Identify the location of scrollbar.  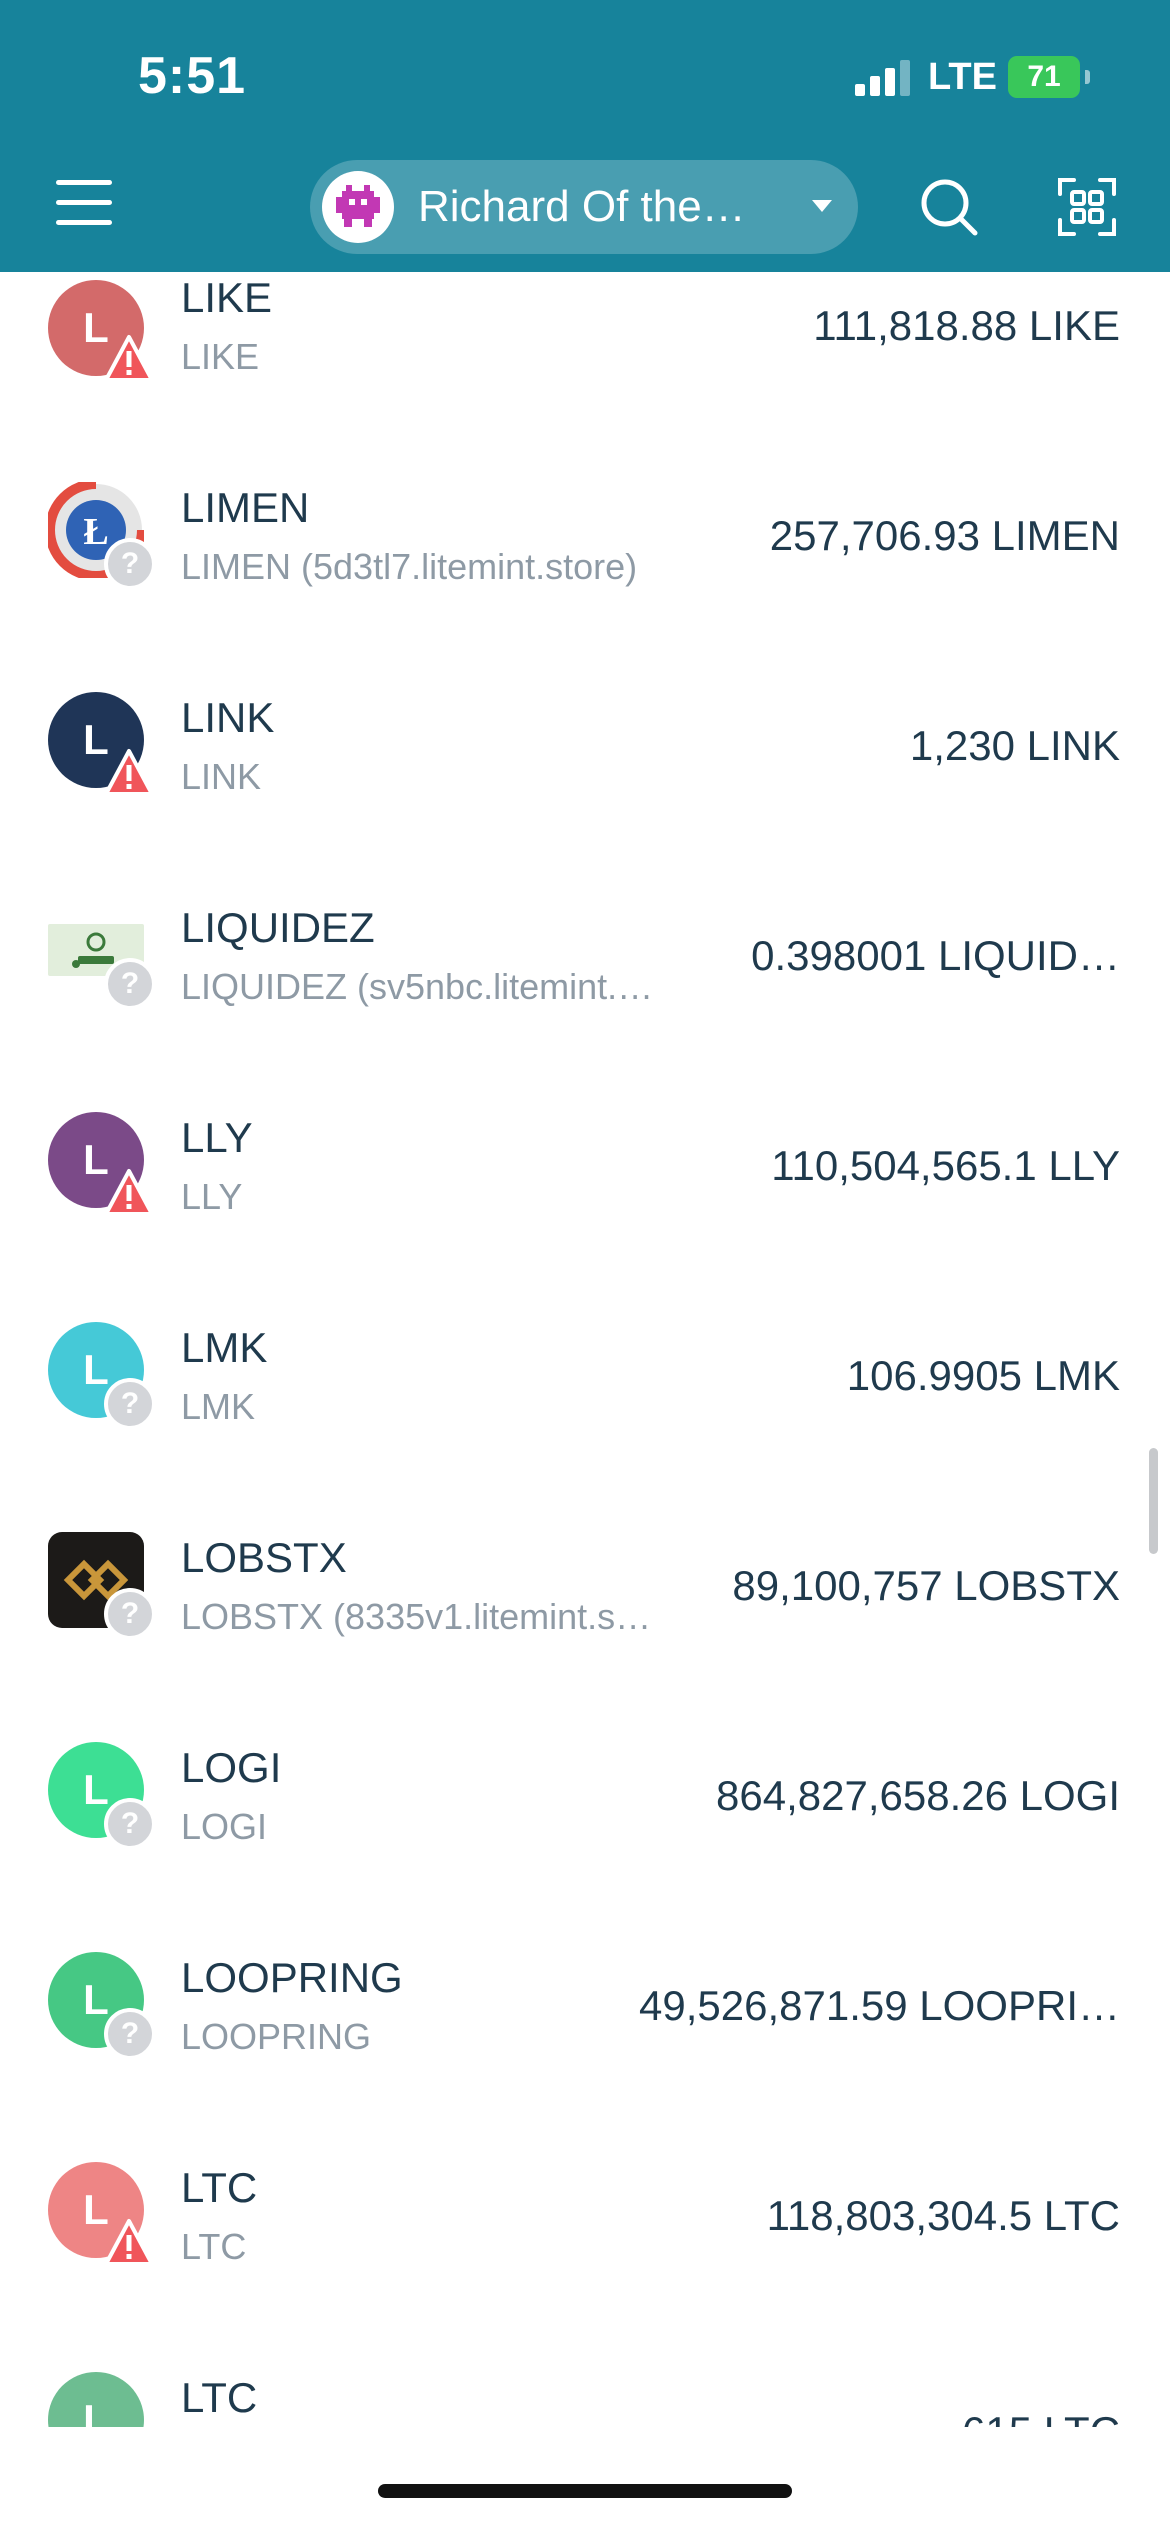
(1153, 1501).